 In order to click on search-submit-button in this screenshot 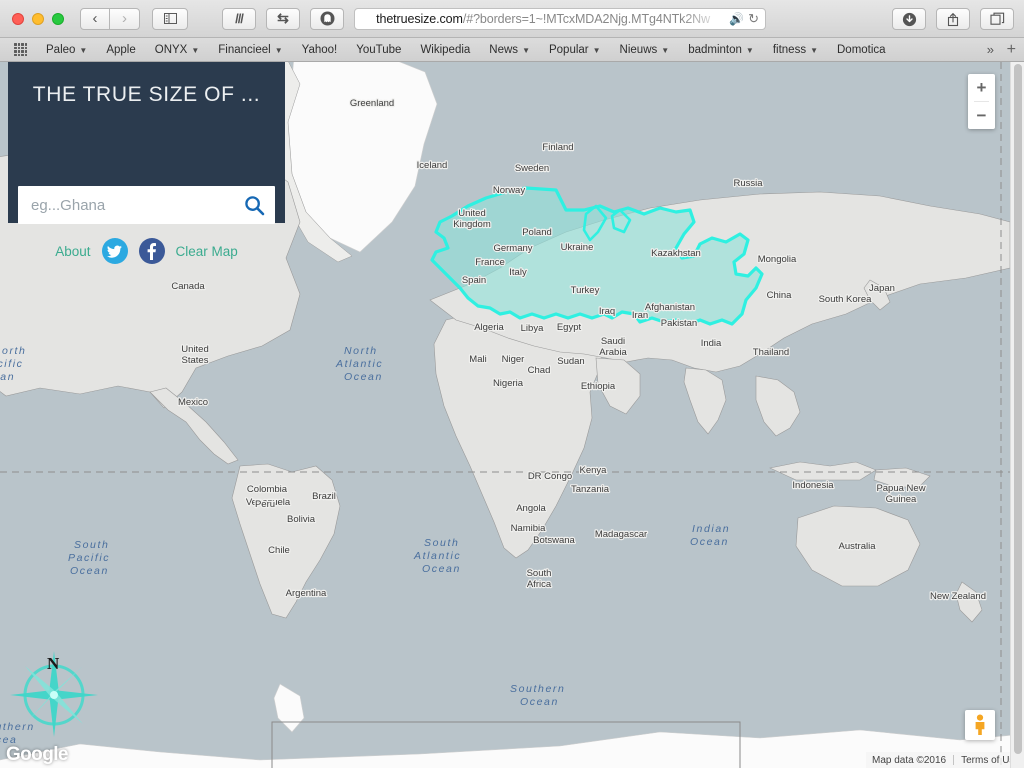, I will do `click(254, 205)`.